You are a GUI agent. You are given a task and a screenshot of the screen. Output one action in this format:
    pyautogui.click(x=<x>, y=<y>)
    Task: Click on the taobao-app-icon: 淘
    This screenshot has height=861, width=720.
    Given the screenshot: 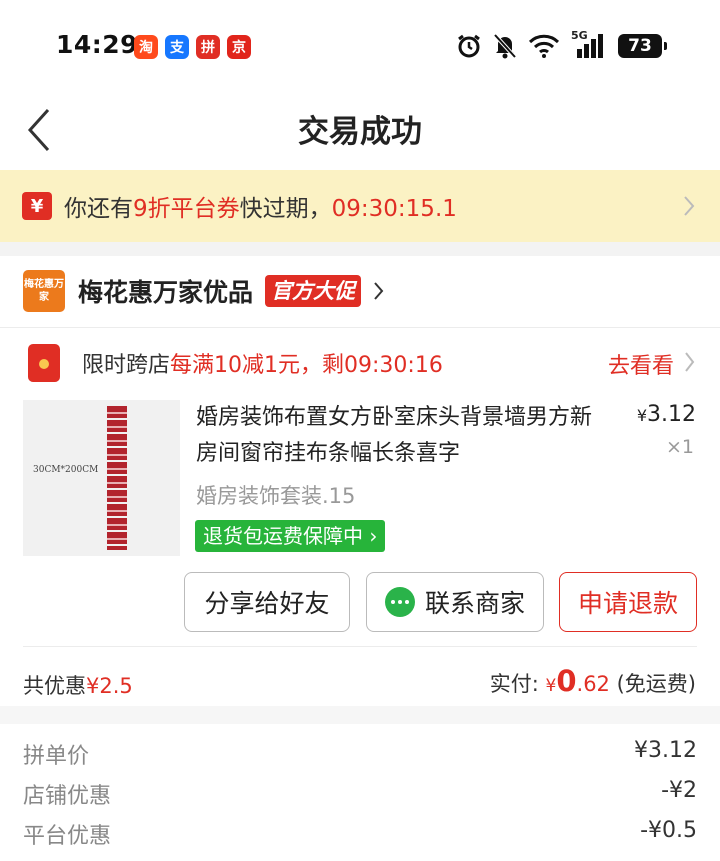 What is the action you would take?
    pyautogui.click(x=146, y=47)
    